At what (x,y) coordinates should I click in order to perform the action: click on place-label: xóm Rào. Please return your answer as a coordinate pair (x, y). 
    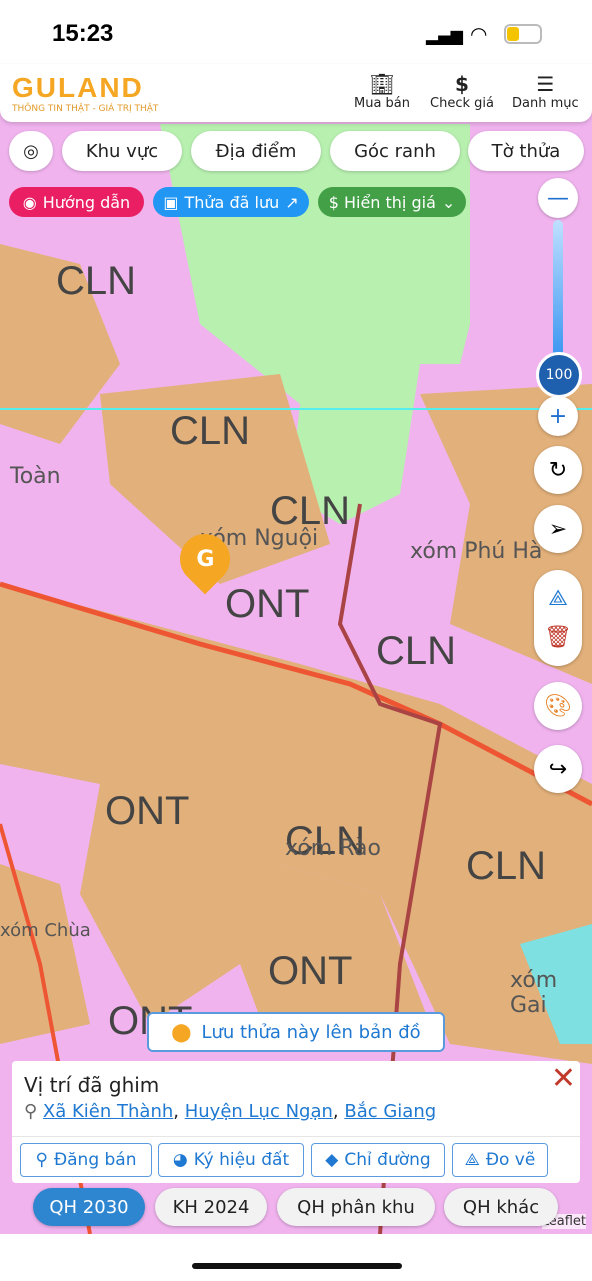
    Looking at the image, I should click on (333, 848).